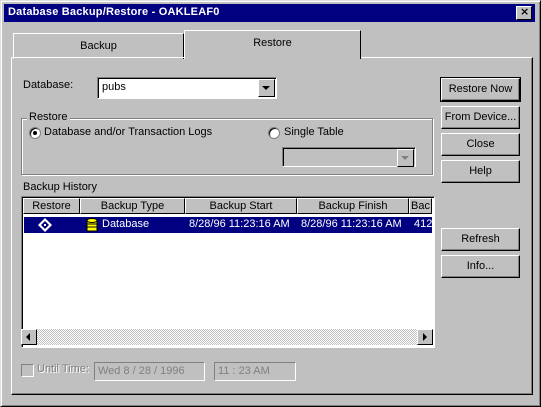  Describe the element at coordinates (480, 171) in the screenshot. I see `help-button: Help` at that location.